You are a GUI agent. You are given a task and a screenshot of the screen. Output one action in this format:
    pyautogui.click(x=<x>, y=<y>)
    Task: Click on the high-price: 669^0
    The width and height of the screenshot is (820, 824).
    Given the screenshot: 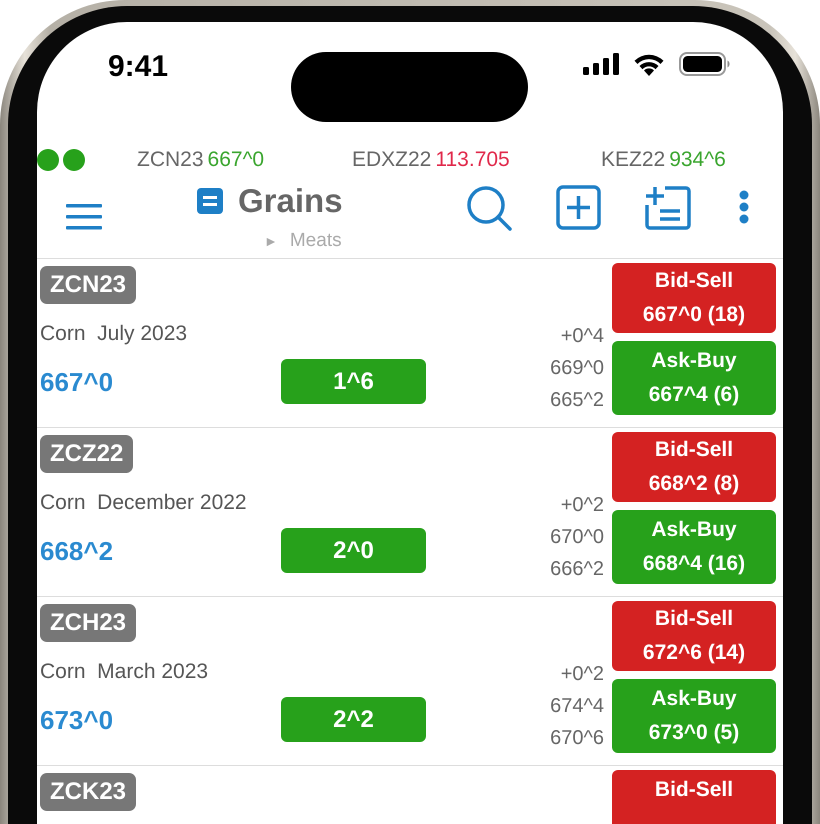 What is the action you would take?
    pyautogui.click(x=577, y=368)
    